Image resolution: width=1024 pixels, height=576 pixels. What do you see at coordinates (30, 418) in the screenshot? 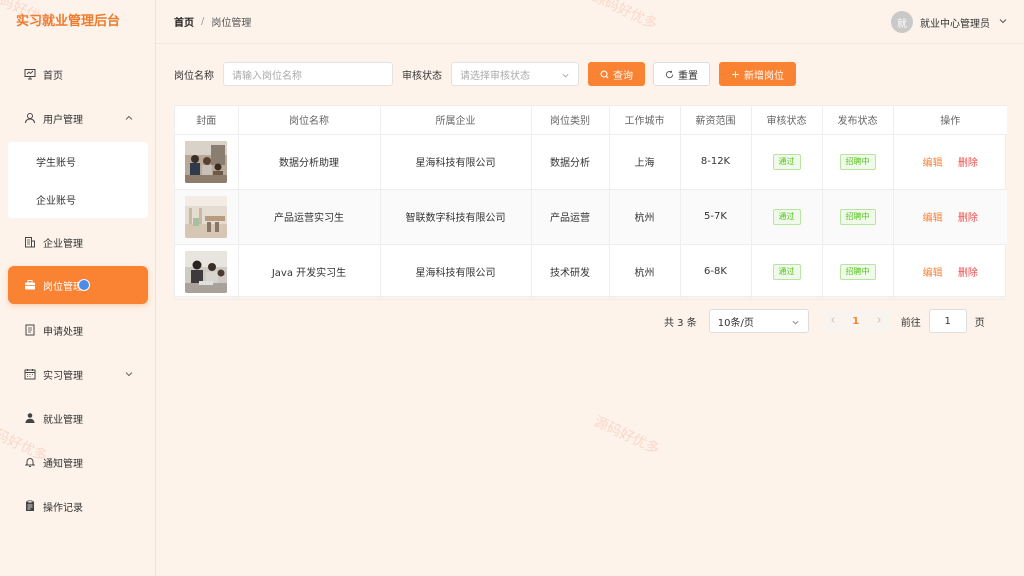
I see `person-icon` at bounding box center [30, 418].